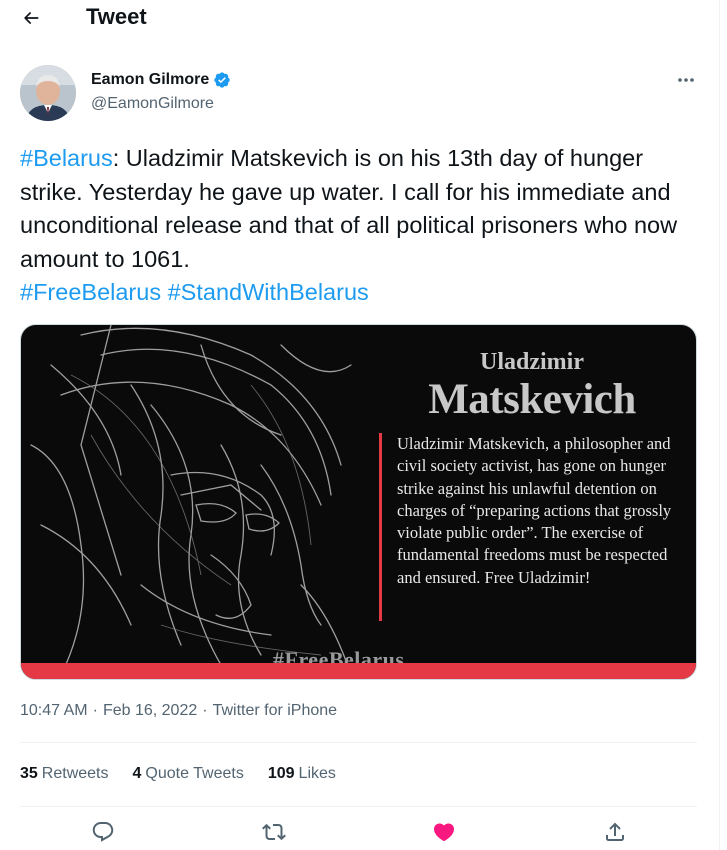 The height and width of the screenshot is (850, 727). Describe the element at coordinates (48, 93) in the screenshot. I see `avatar` at that location.